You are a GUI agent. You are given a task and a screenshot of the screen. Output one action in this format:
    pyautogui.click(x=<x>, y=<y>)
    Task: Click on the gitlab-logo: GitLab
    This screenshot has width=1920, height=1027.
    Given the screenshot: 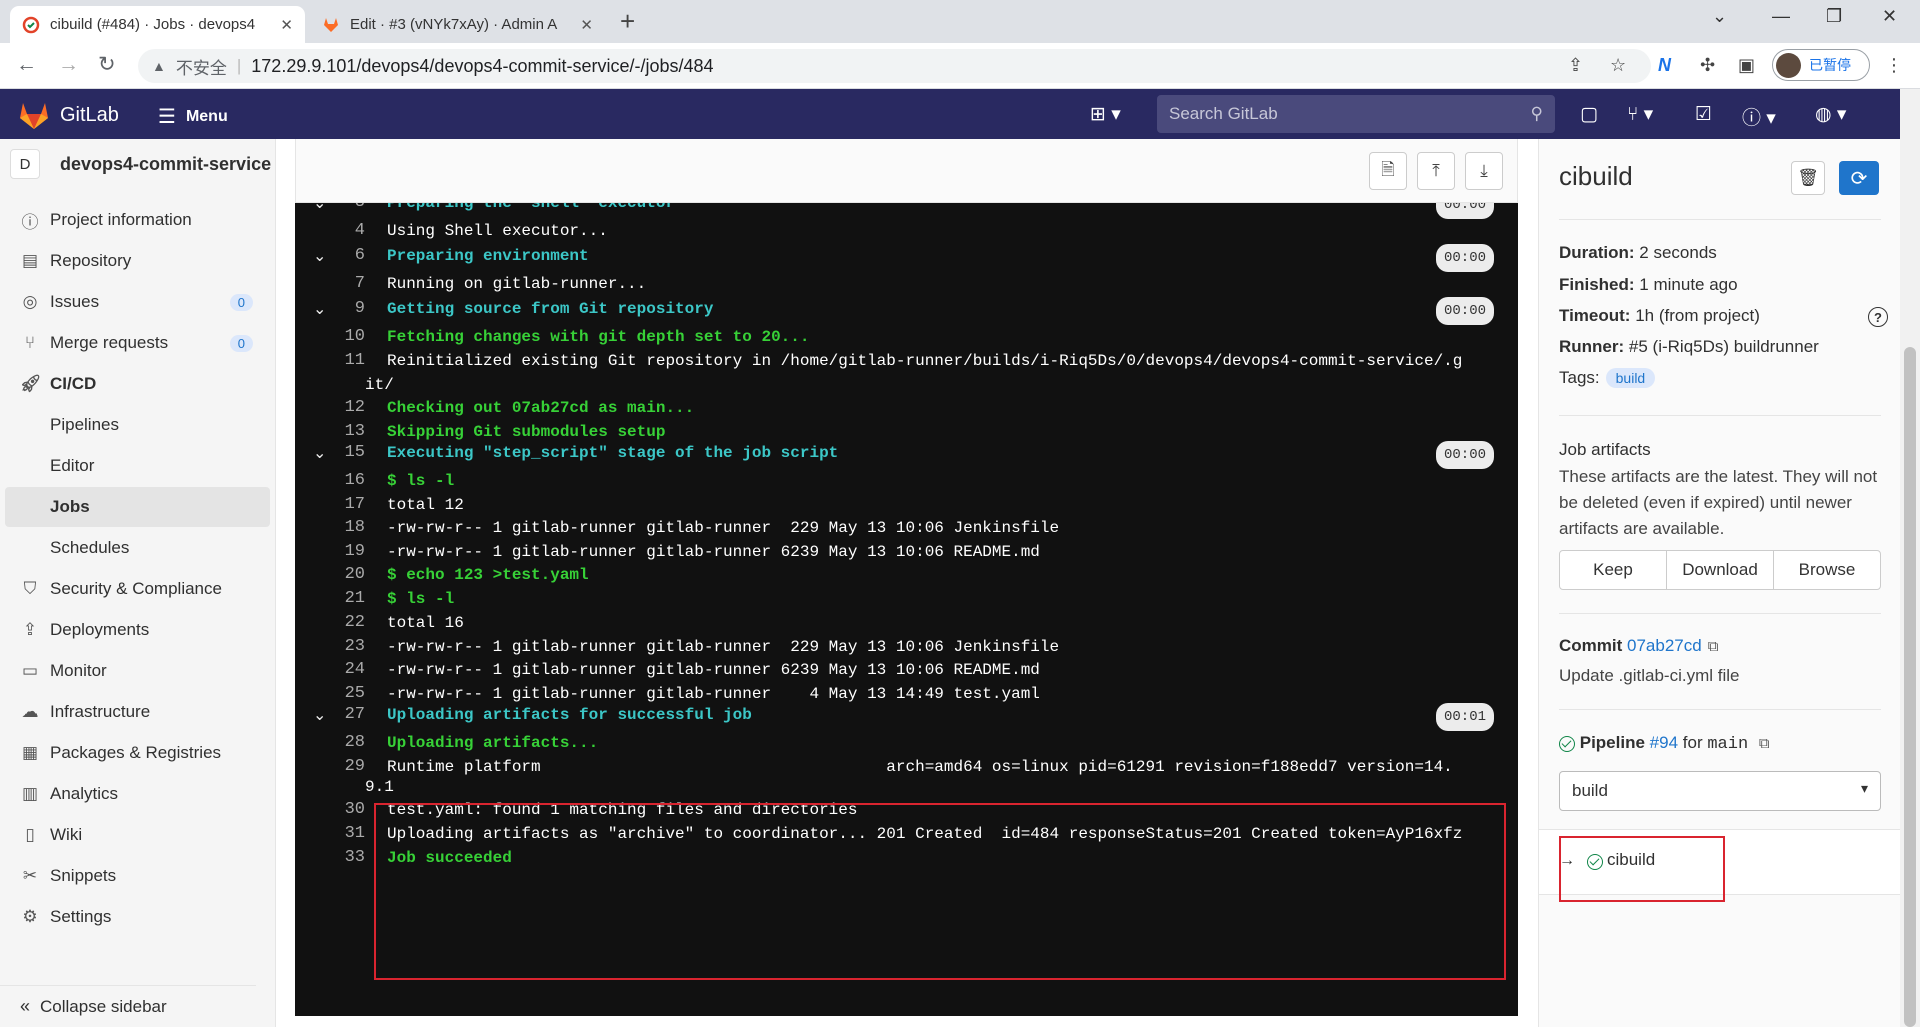 What is the action you would take?
    pyautogui.click(x=68, y=115)
    